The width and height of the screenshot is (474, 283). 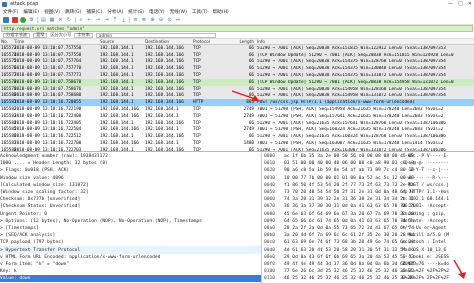 I want to click on bytes-offset: 0010, so click(x=274, y=163).